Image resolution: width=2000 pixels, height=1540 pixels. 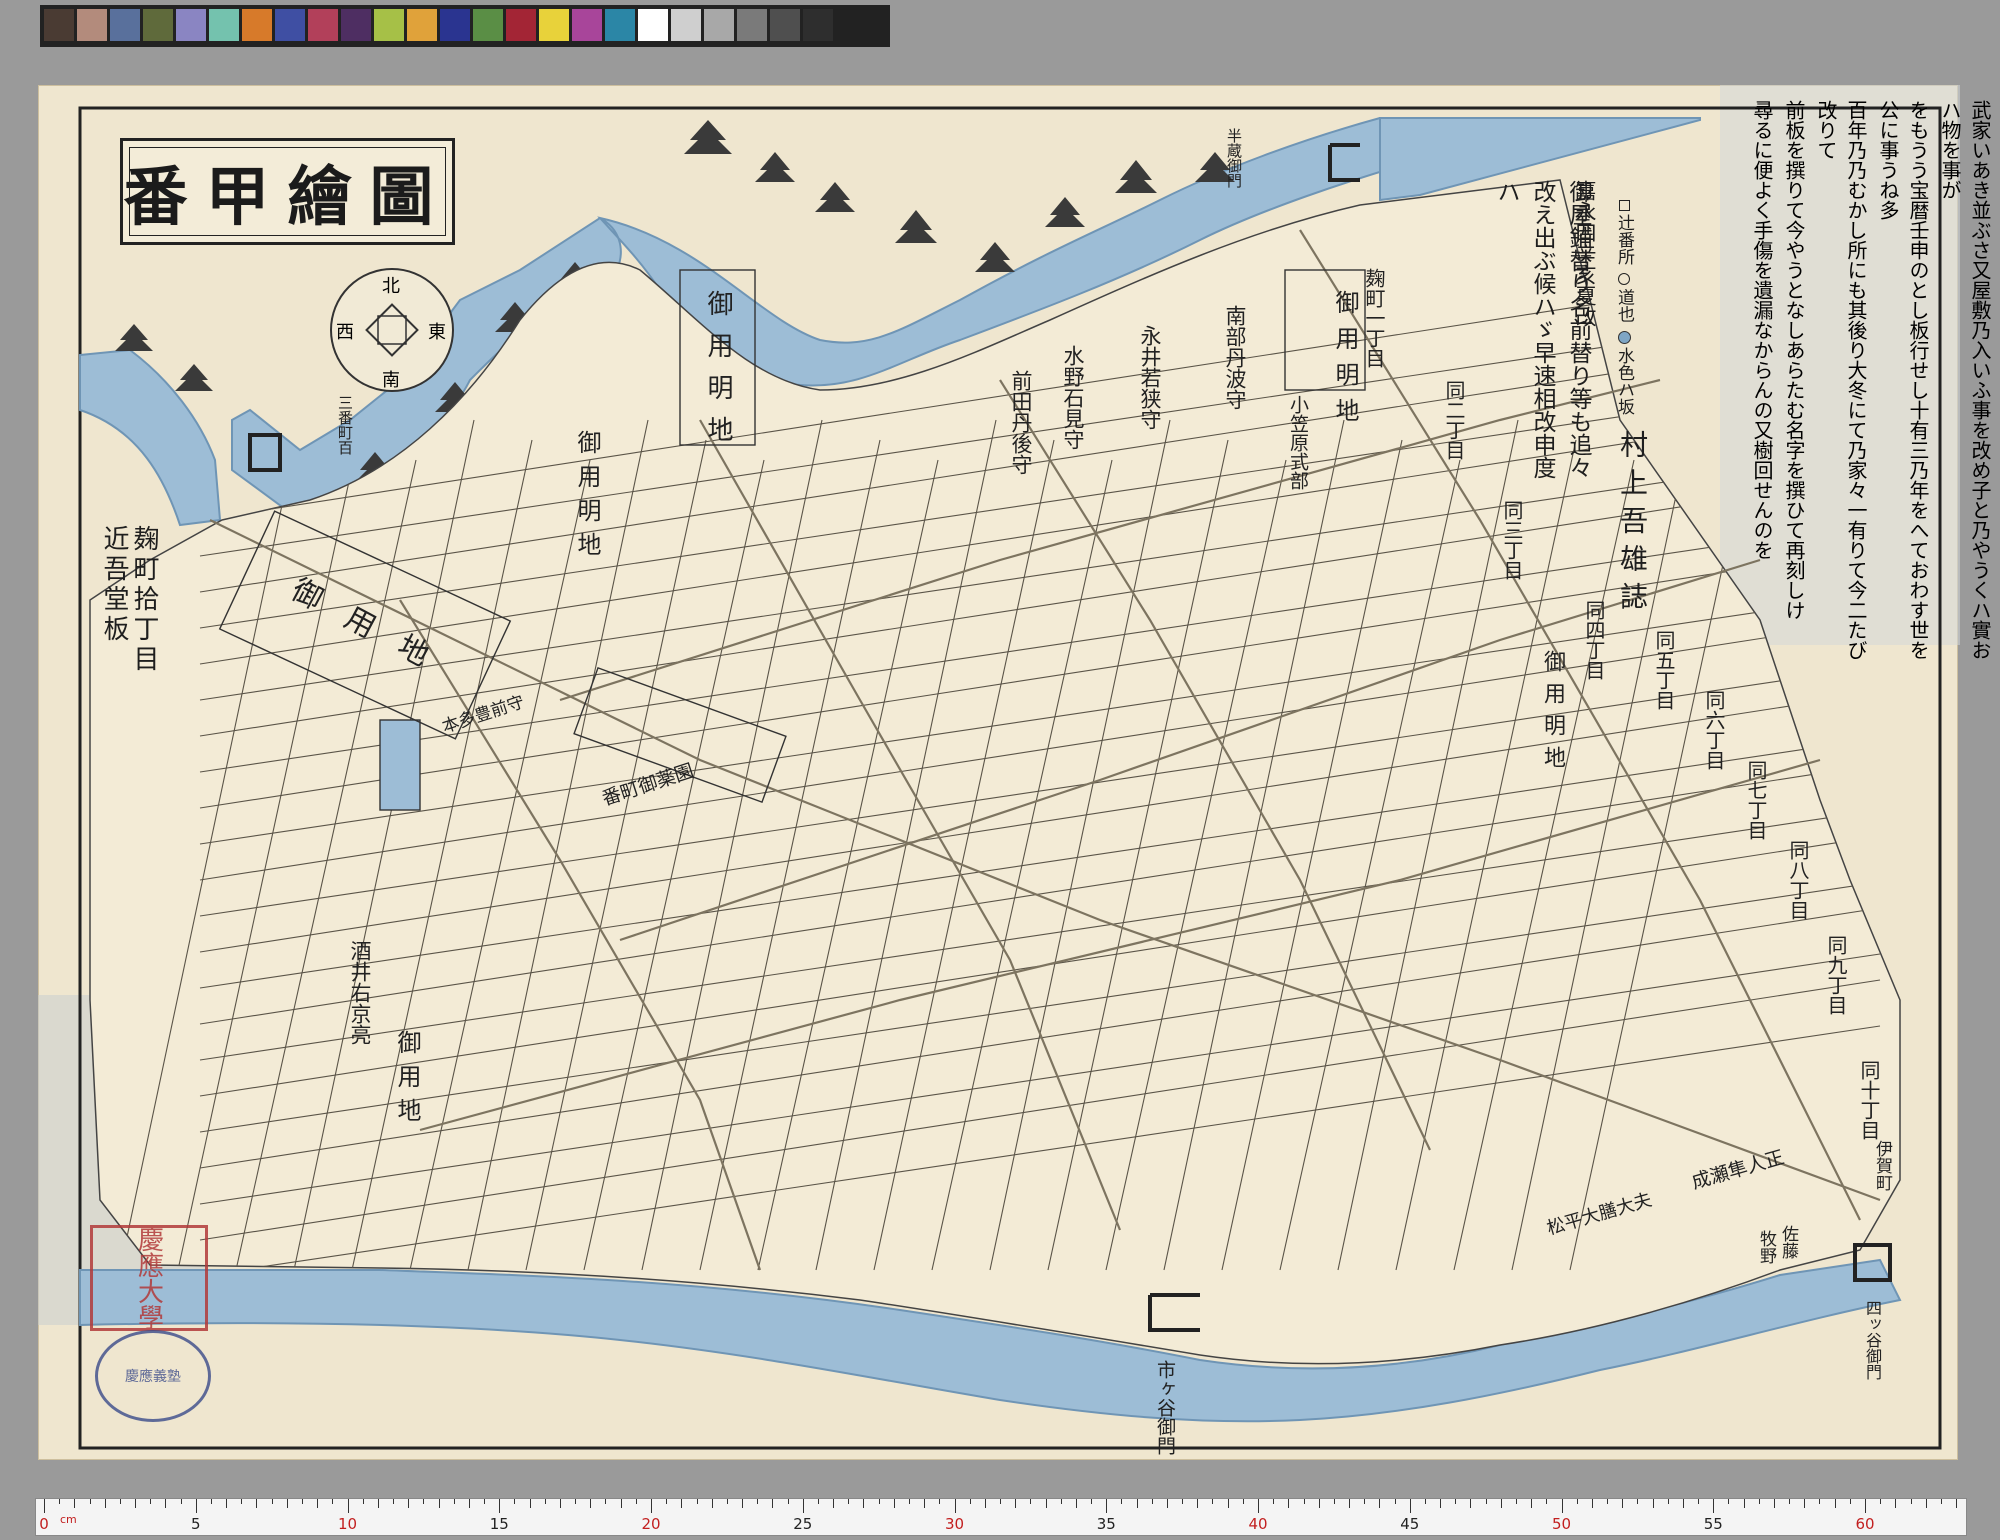 What do you see at coordinates (345, 425) in the screenshot?
I see `label-bridge-west: 三番町百` at bounding box center [345, 425].